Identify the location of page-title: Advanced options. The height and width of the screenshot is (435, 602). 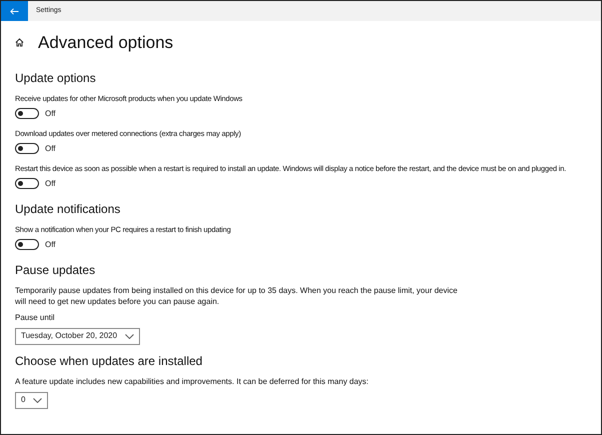
(106, 43).